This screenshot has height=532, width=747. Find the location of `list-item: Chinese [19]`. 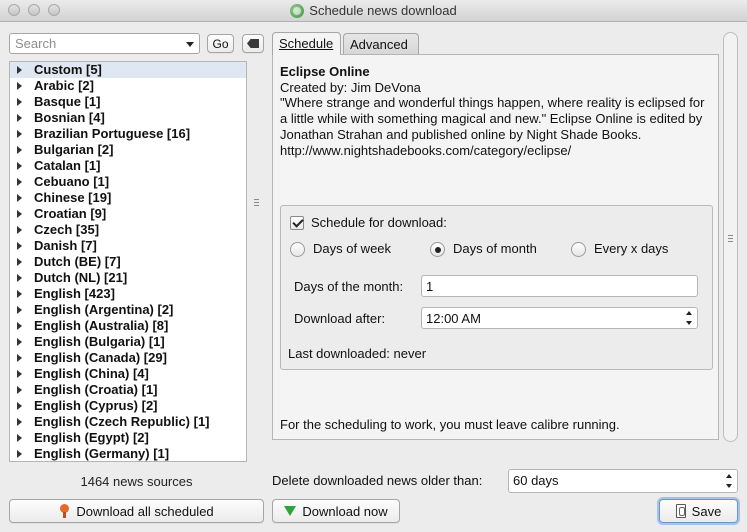

list-item: Chinese [19] is located at coordinates (128, 198).